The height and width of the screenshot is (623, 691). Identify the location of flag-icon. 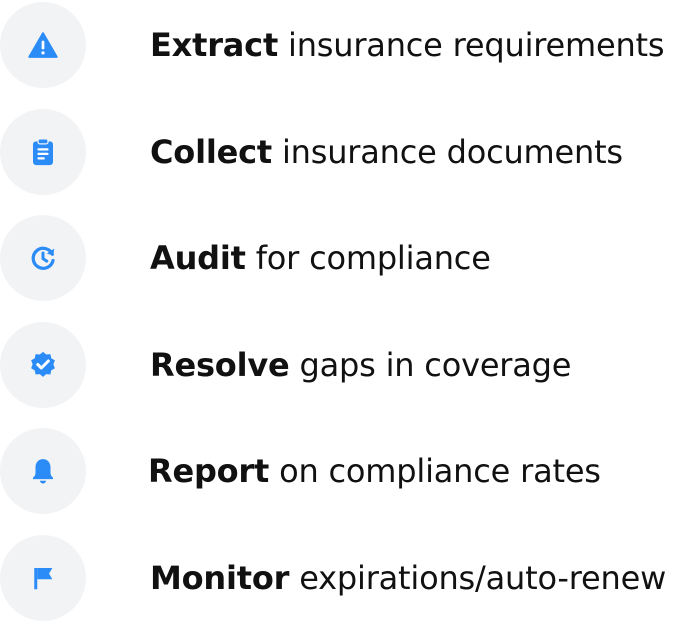
(43, 579).